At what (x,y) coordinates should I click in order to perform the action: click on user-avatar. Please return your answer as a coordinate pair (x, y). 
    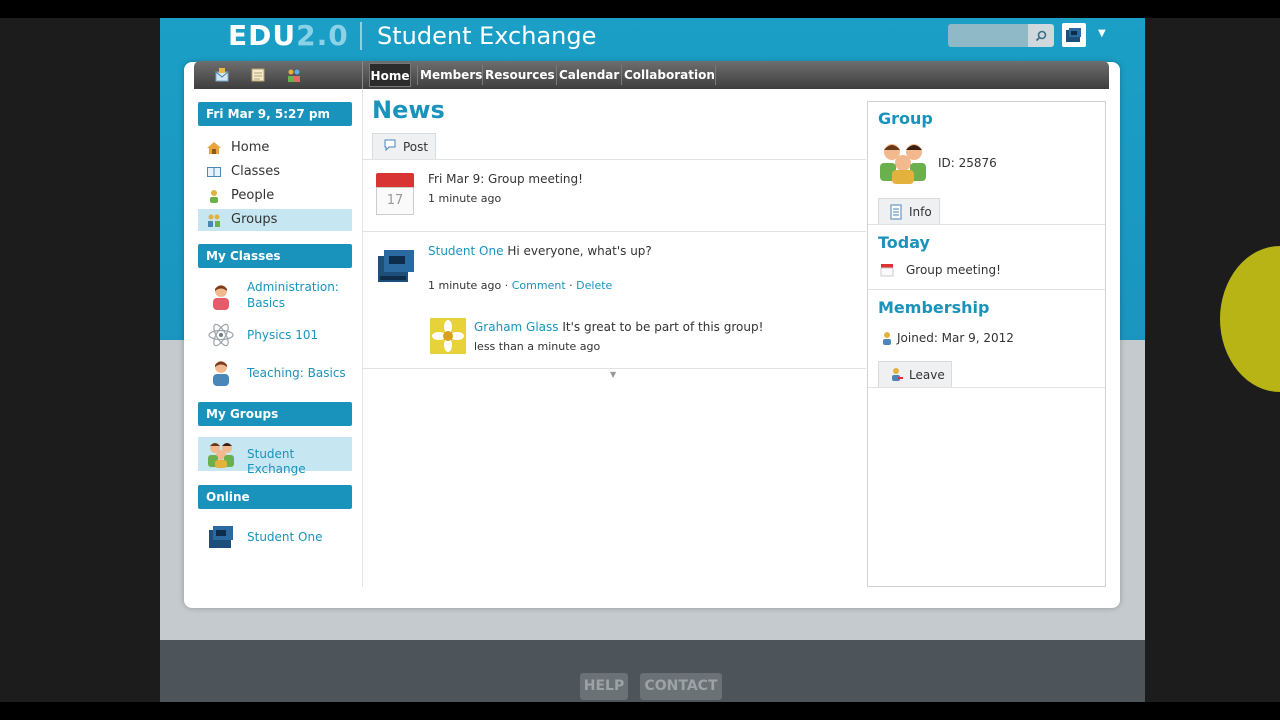
    Looking at the image, I should click on (1074, 35).